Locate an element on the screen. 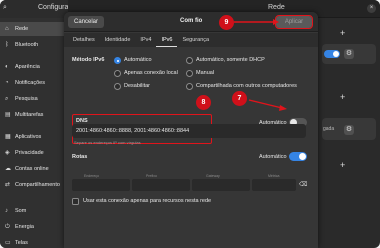  col-prefix: Prefixo is located at coordinates (151, 176).